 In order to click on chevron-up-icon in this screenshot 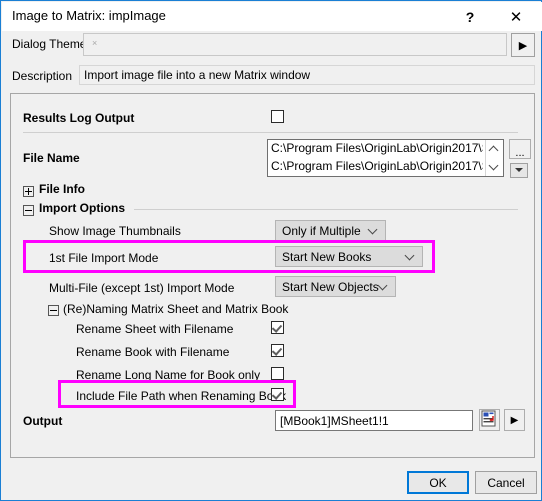, I will do `click(494, 149)`.